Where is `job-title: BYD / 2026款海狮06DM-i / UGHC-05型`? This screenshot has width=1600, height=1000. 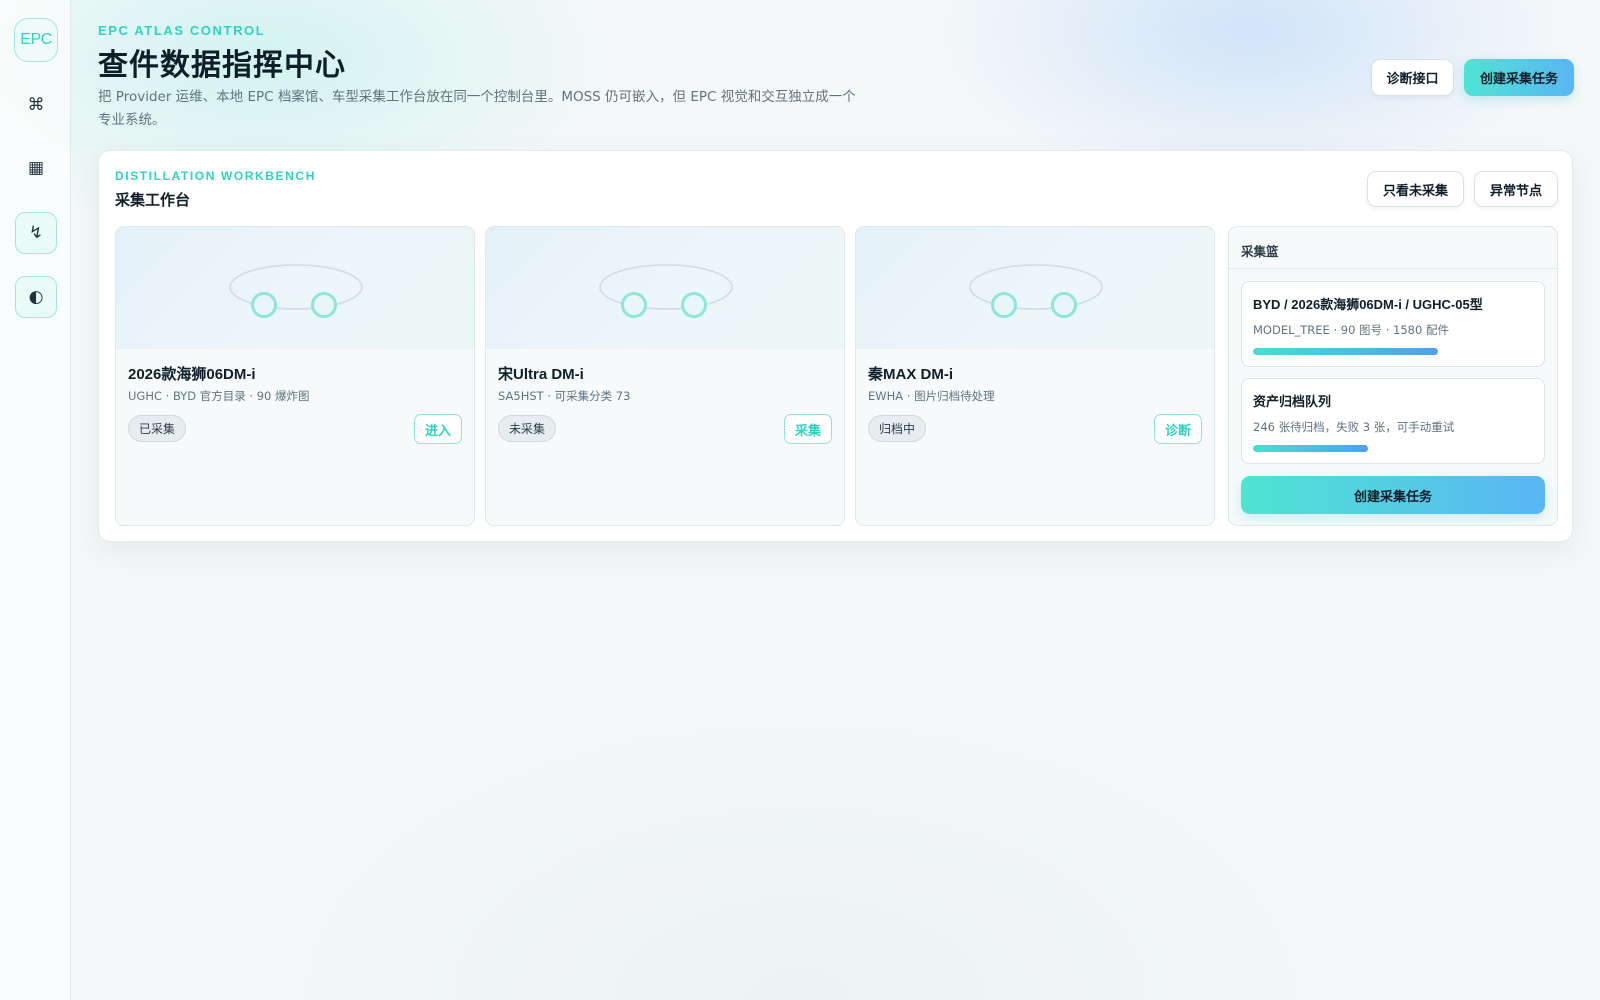 job-title: BYD / 2026款海狮06DM-i / UGHC-05型 is located at coordinates (1368, 304).